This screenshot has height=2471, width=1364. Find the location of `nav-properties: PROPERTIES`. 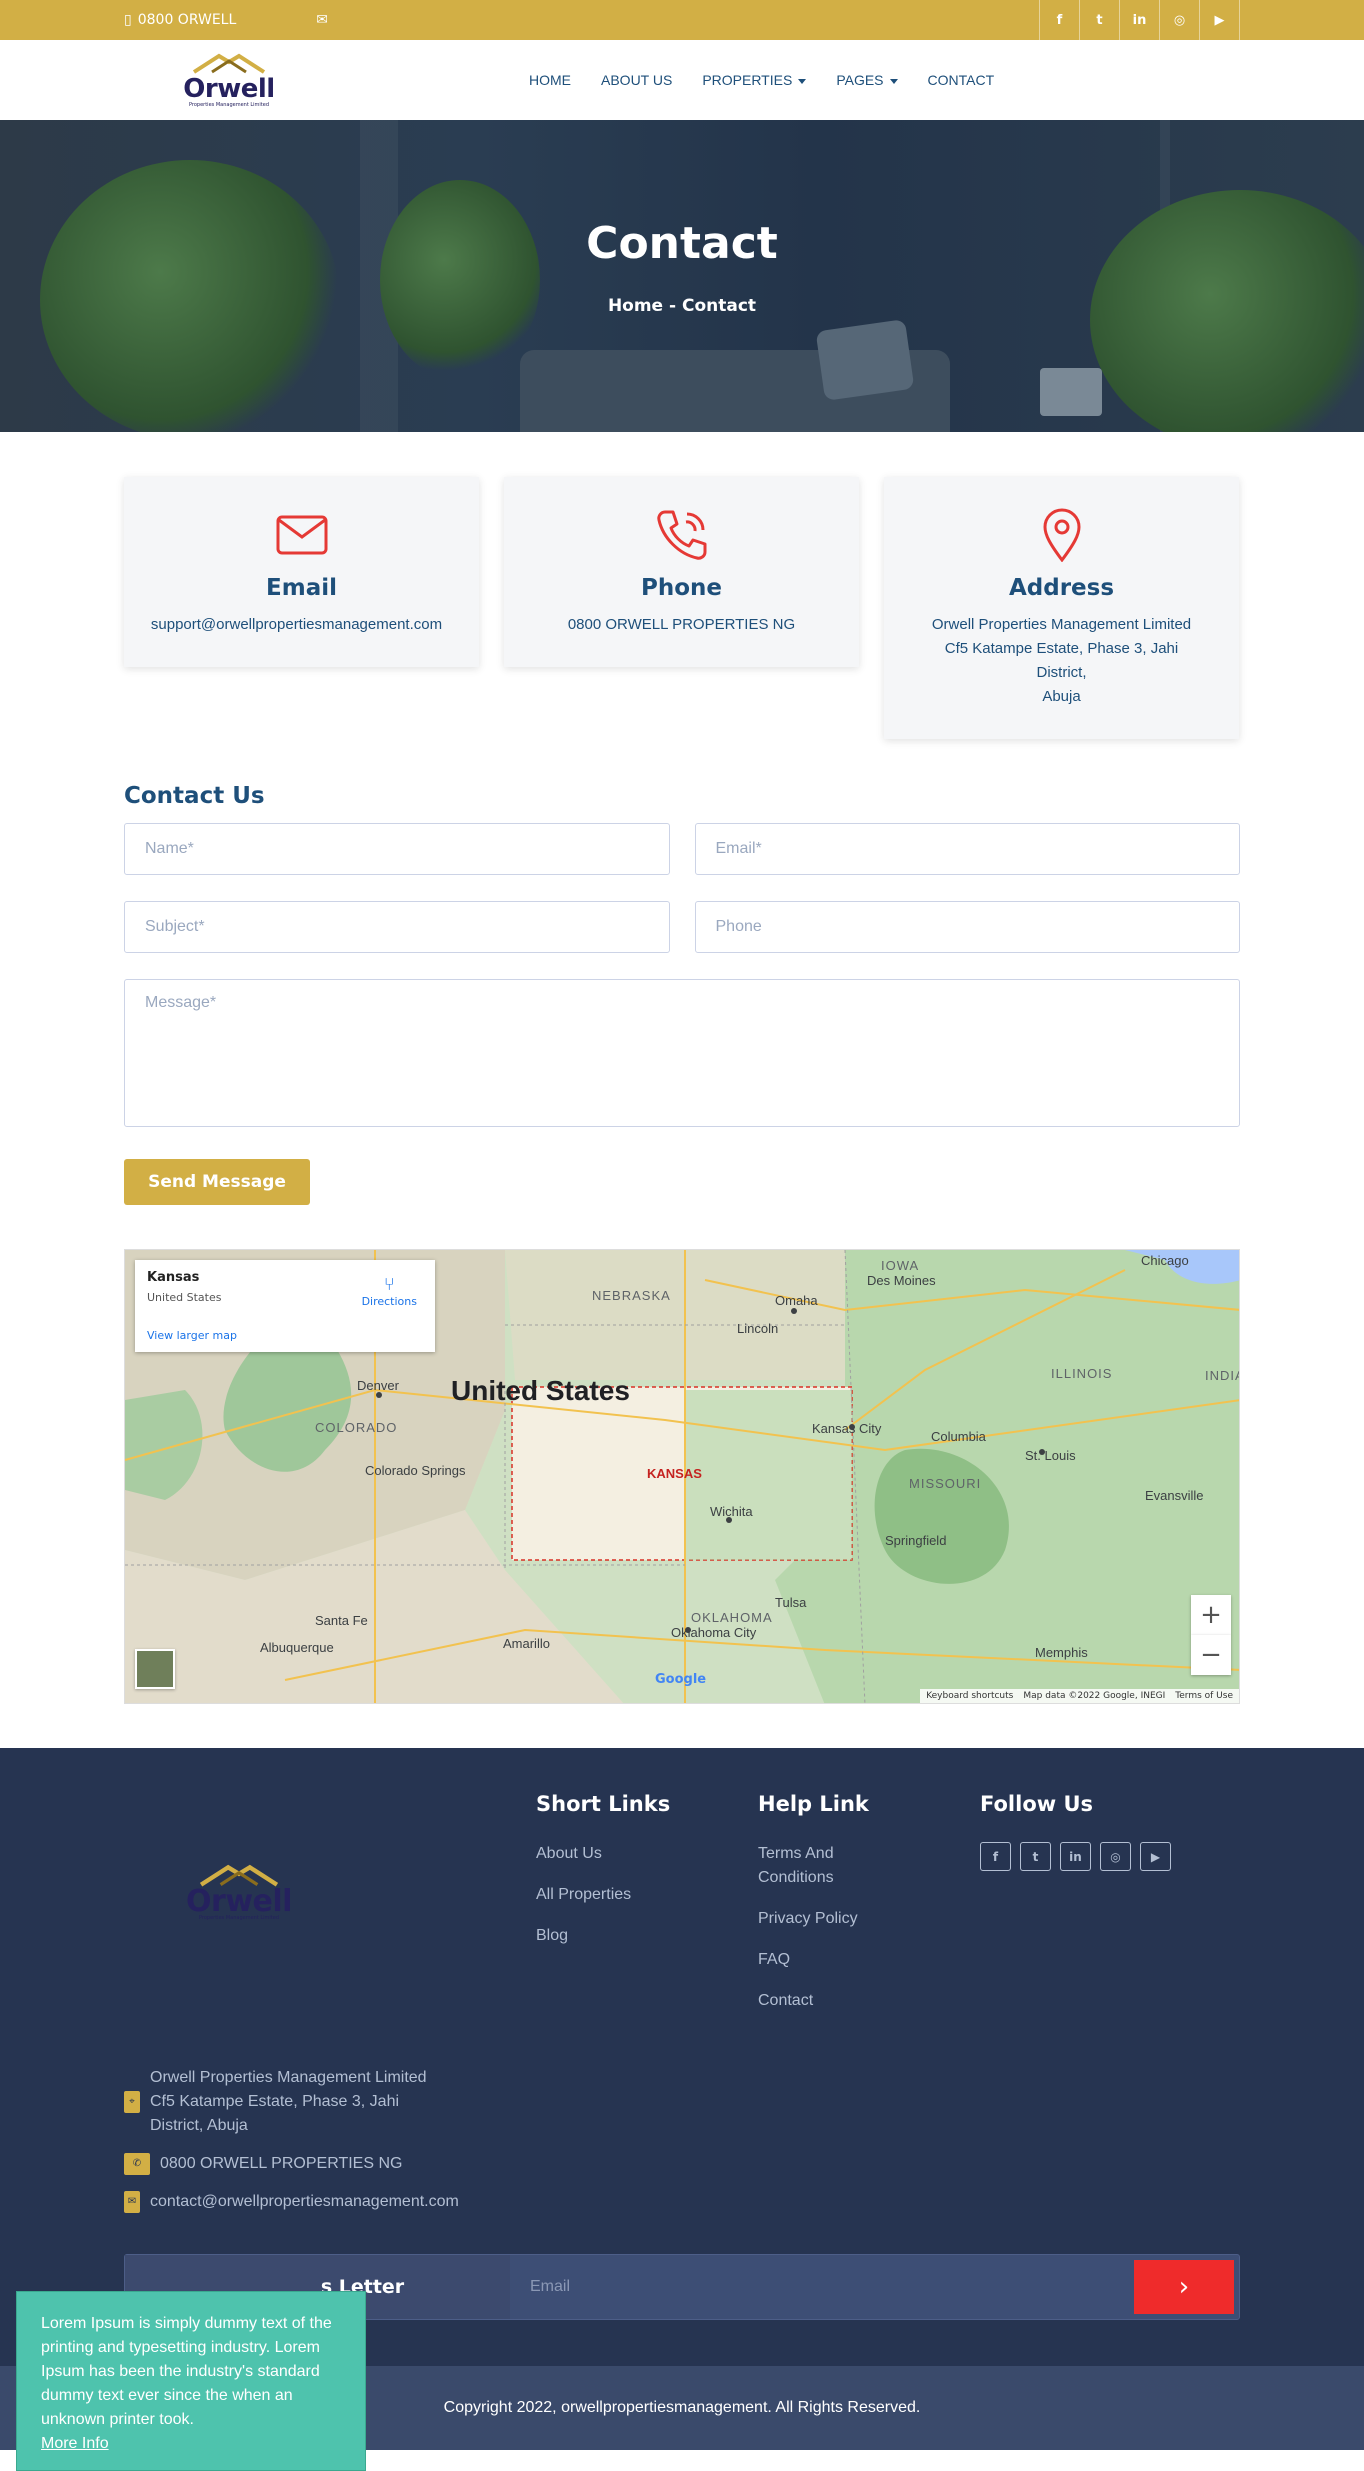

nav-properties: PROPERTIES is located at coordinates (754, 80).